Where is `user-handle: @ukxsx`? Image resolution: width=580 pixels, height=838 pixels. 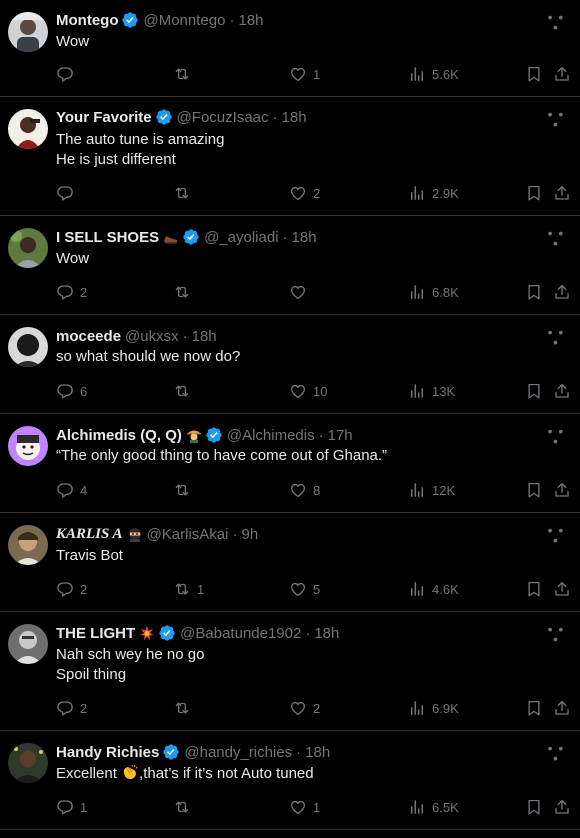 user-handle: @ukxsx is located at coordinates (152, 336).